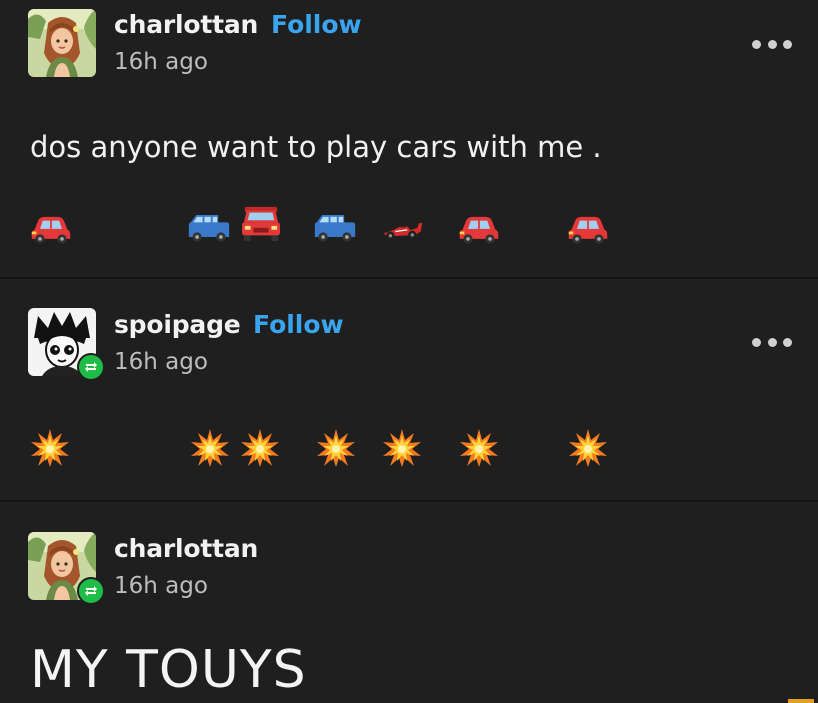 This screenshot has height=703, width=818. What do you see at coordinates (261, 224) in the screenshot?
I see `red-car-front-emoji` at bounding box center [261, 224].